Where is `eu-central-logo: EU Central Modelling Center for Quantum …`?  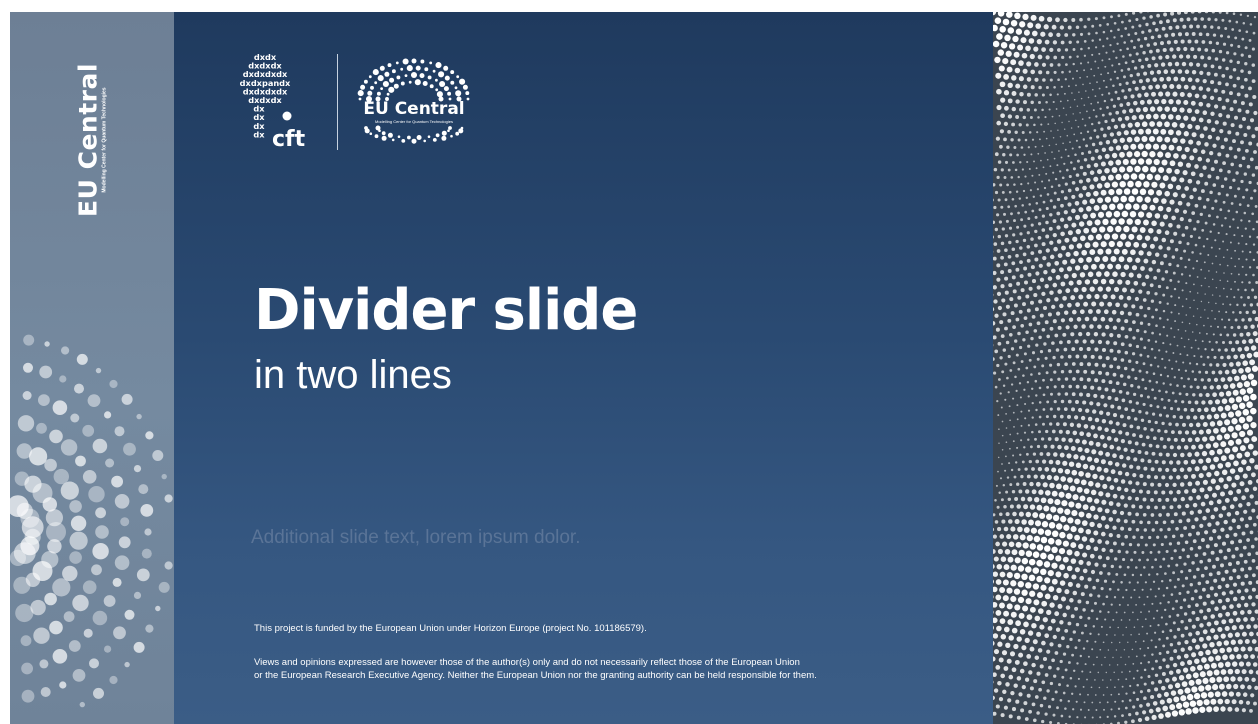
eu-central-logo: EU Central Modelling Center for Quantum … is located at coordinates (413, 101).